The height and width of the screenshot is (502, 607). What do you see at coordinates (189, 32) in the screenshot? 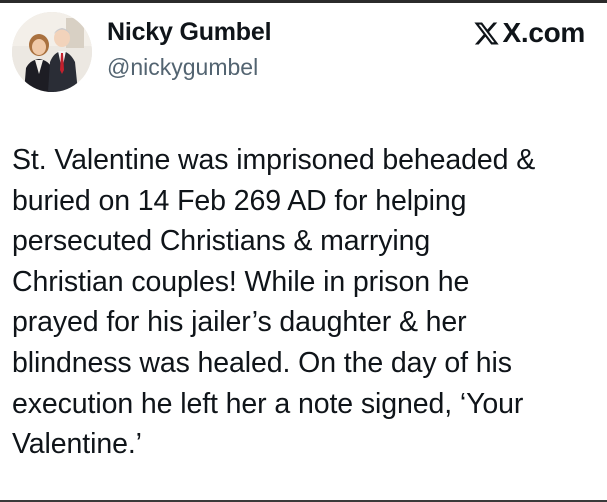
I see `author-display-name: Nicky Gumbel` at bounding box center [189, 32].